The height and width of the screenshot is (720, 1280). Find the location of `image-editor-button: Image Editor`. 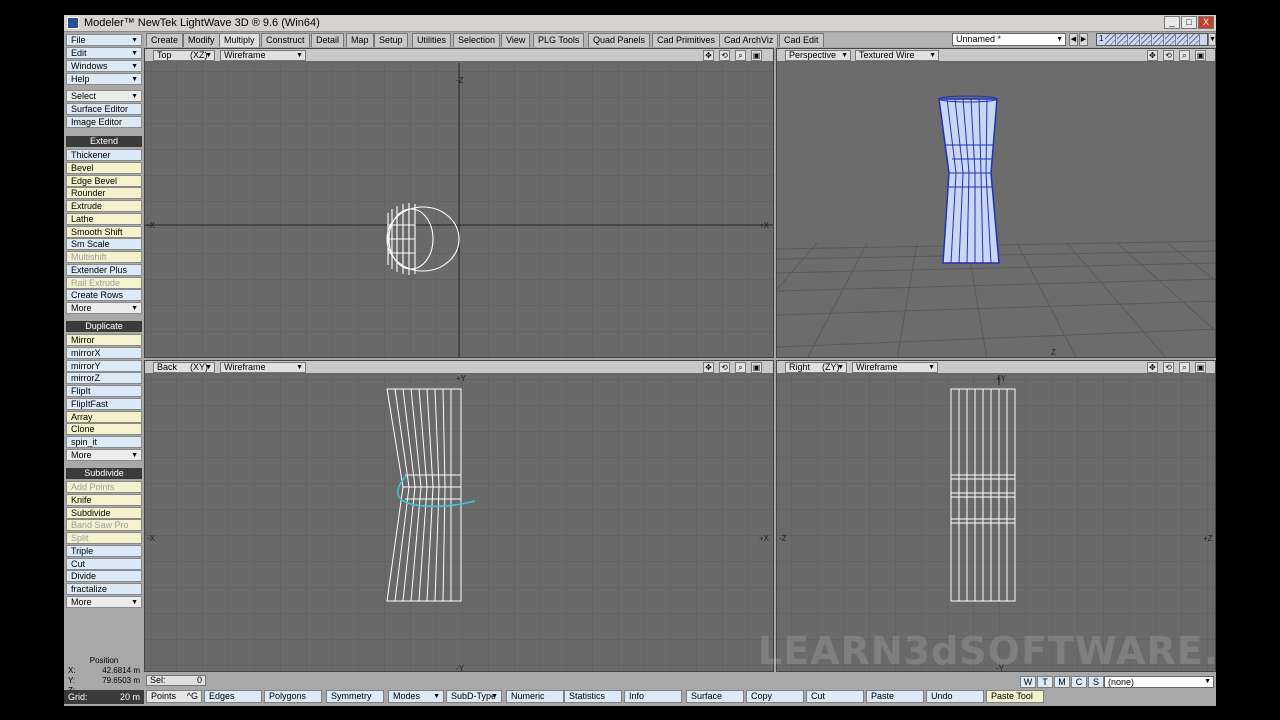

image-editor-button: Image Editor is located at coordinates (104, 122).